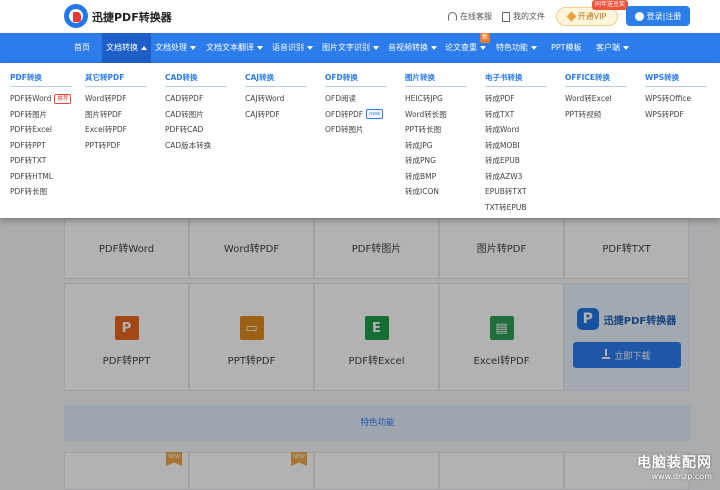 This screenshot has width=720, height=490. Describe the element at coordinates (461, 47) in the screenshot. I see `nav-plagiarism-label: 论文查重` at that location.